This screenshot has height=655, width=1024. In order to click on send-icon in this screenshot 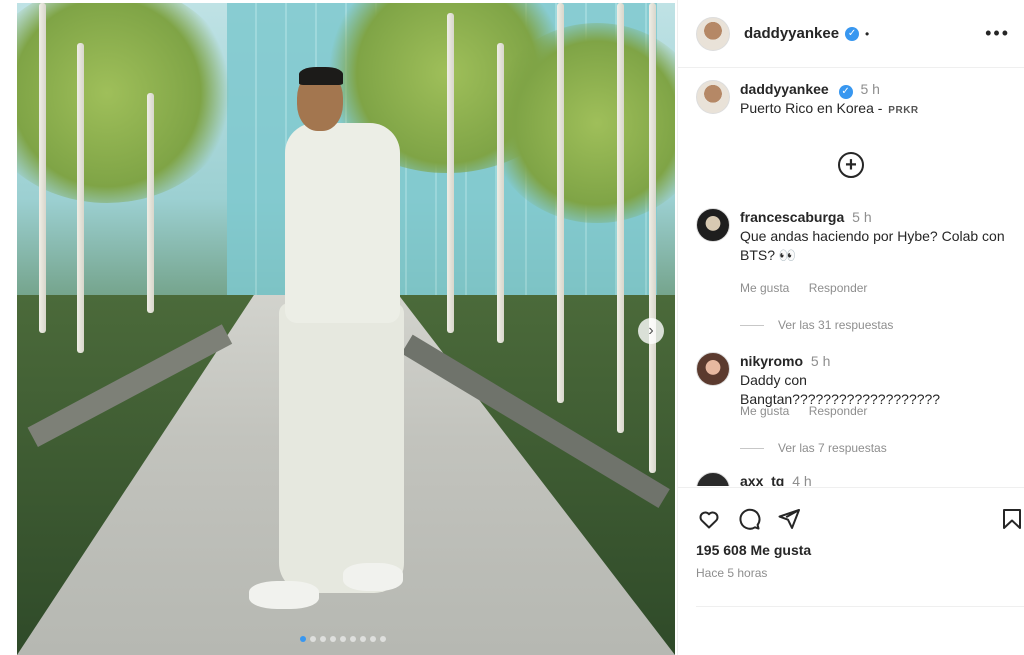, I will do `click(789, 519)`.